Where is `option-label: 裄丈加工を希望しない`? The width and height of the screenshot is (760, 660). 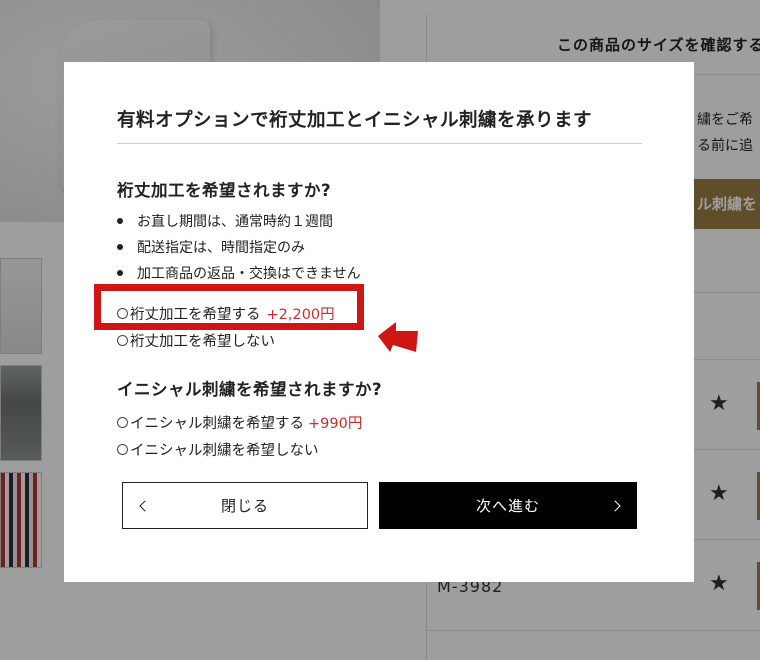
option-label: 裄丈加工を希望しない is located at coordinates (202, 342).